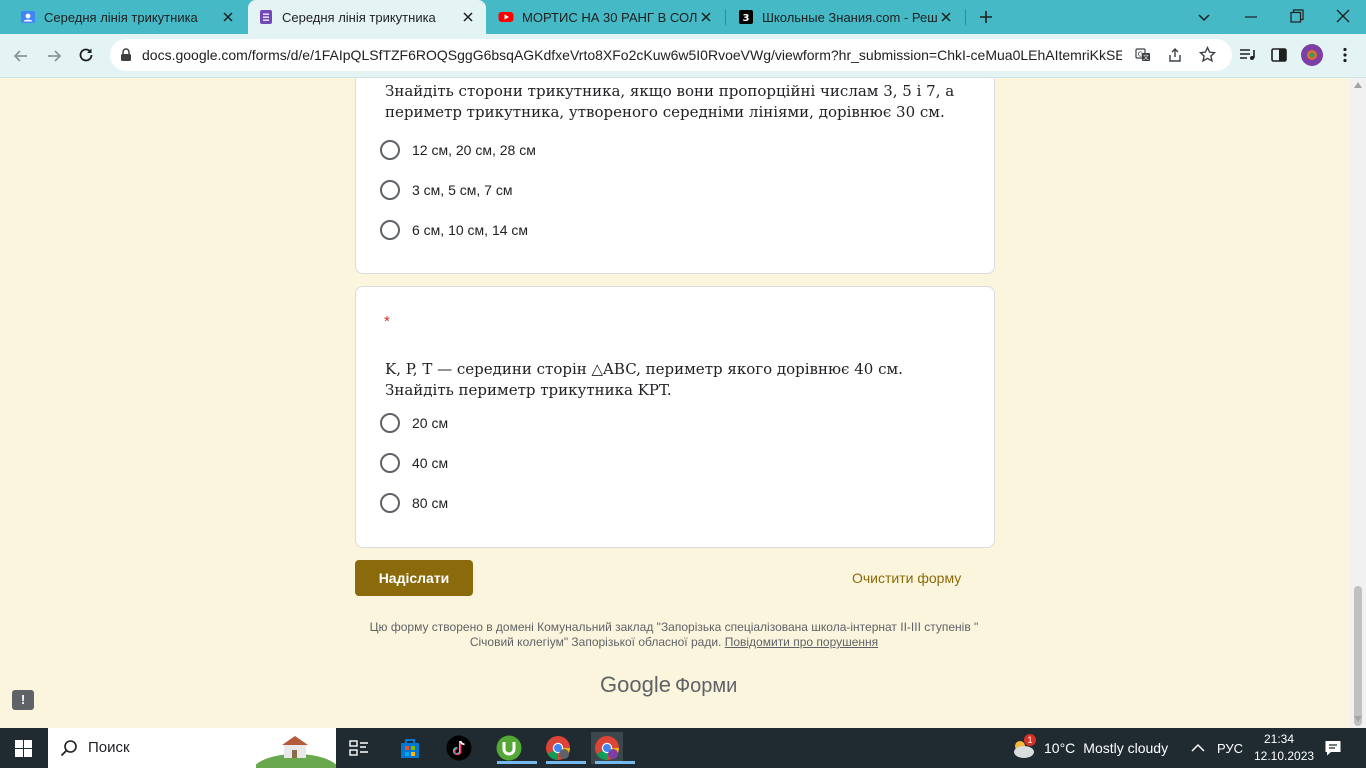 The width and height of the screenshot is (1366, 768). I want to click on radio-option: 20 см, so click(414, 423).